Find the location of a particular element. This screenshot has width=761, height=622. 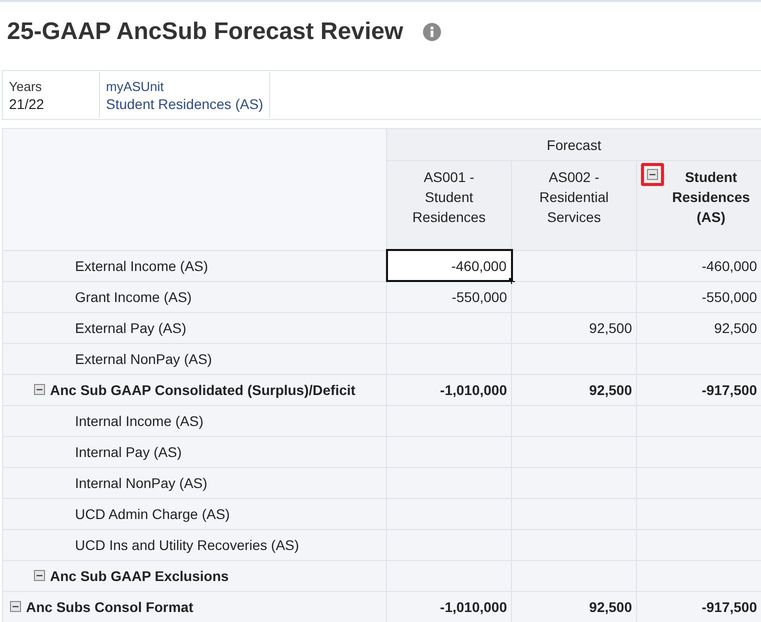

column-label: Student Residences (AS) is located at coordinates (711, 197).